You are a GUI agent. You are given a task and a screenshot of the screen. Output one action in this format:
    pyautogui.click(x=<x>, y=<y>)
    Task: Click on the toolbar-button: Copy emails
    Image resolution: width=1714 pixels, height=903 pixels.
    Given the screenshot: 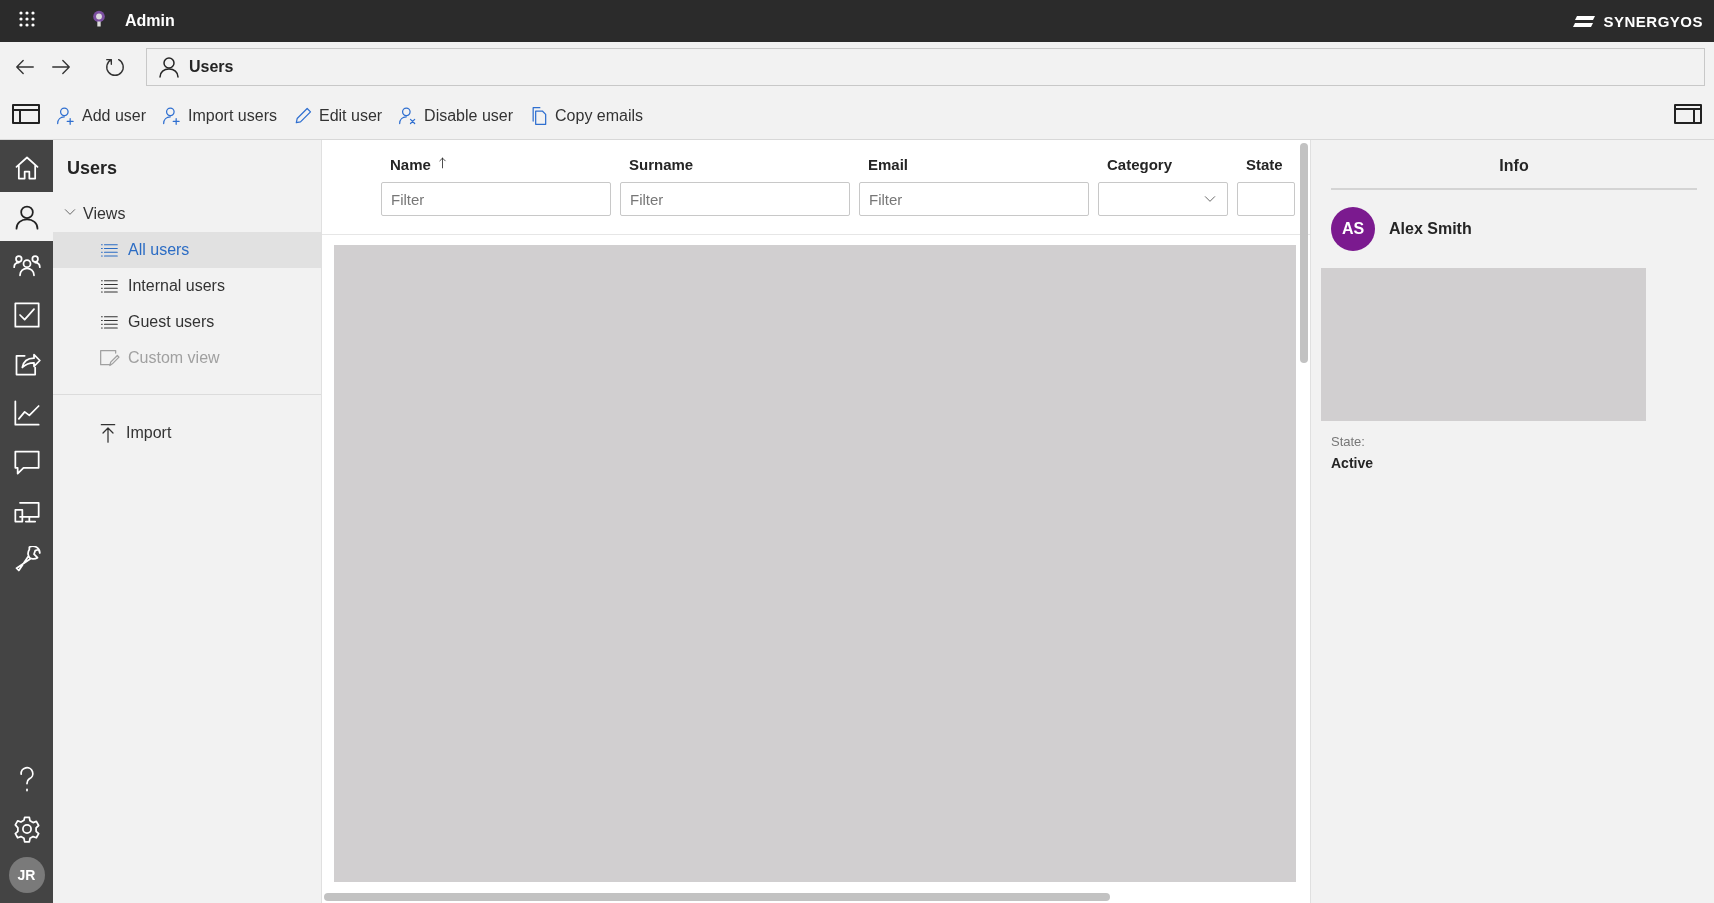 What is the action you would take?
    pyautogui.click(x=586, y=115)
    